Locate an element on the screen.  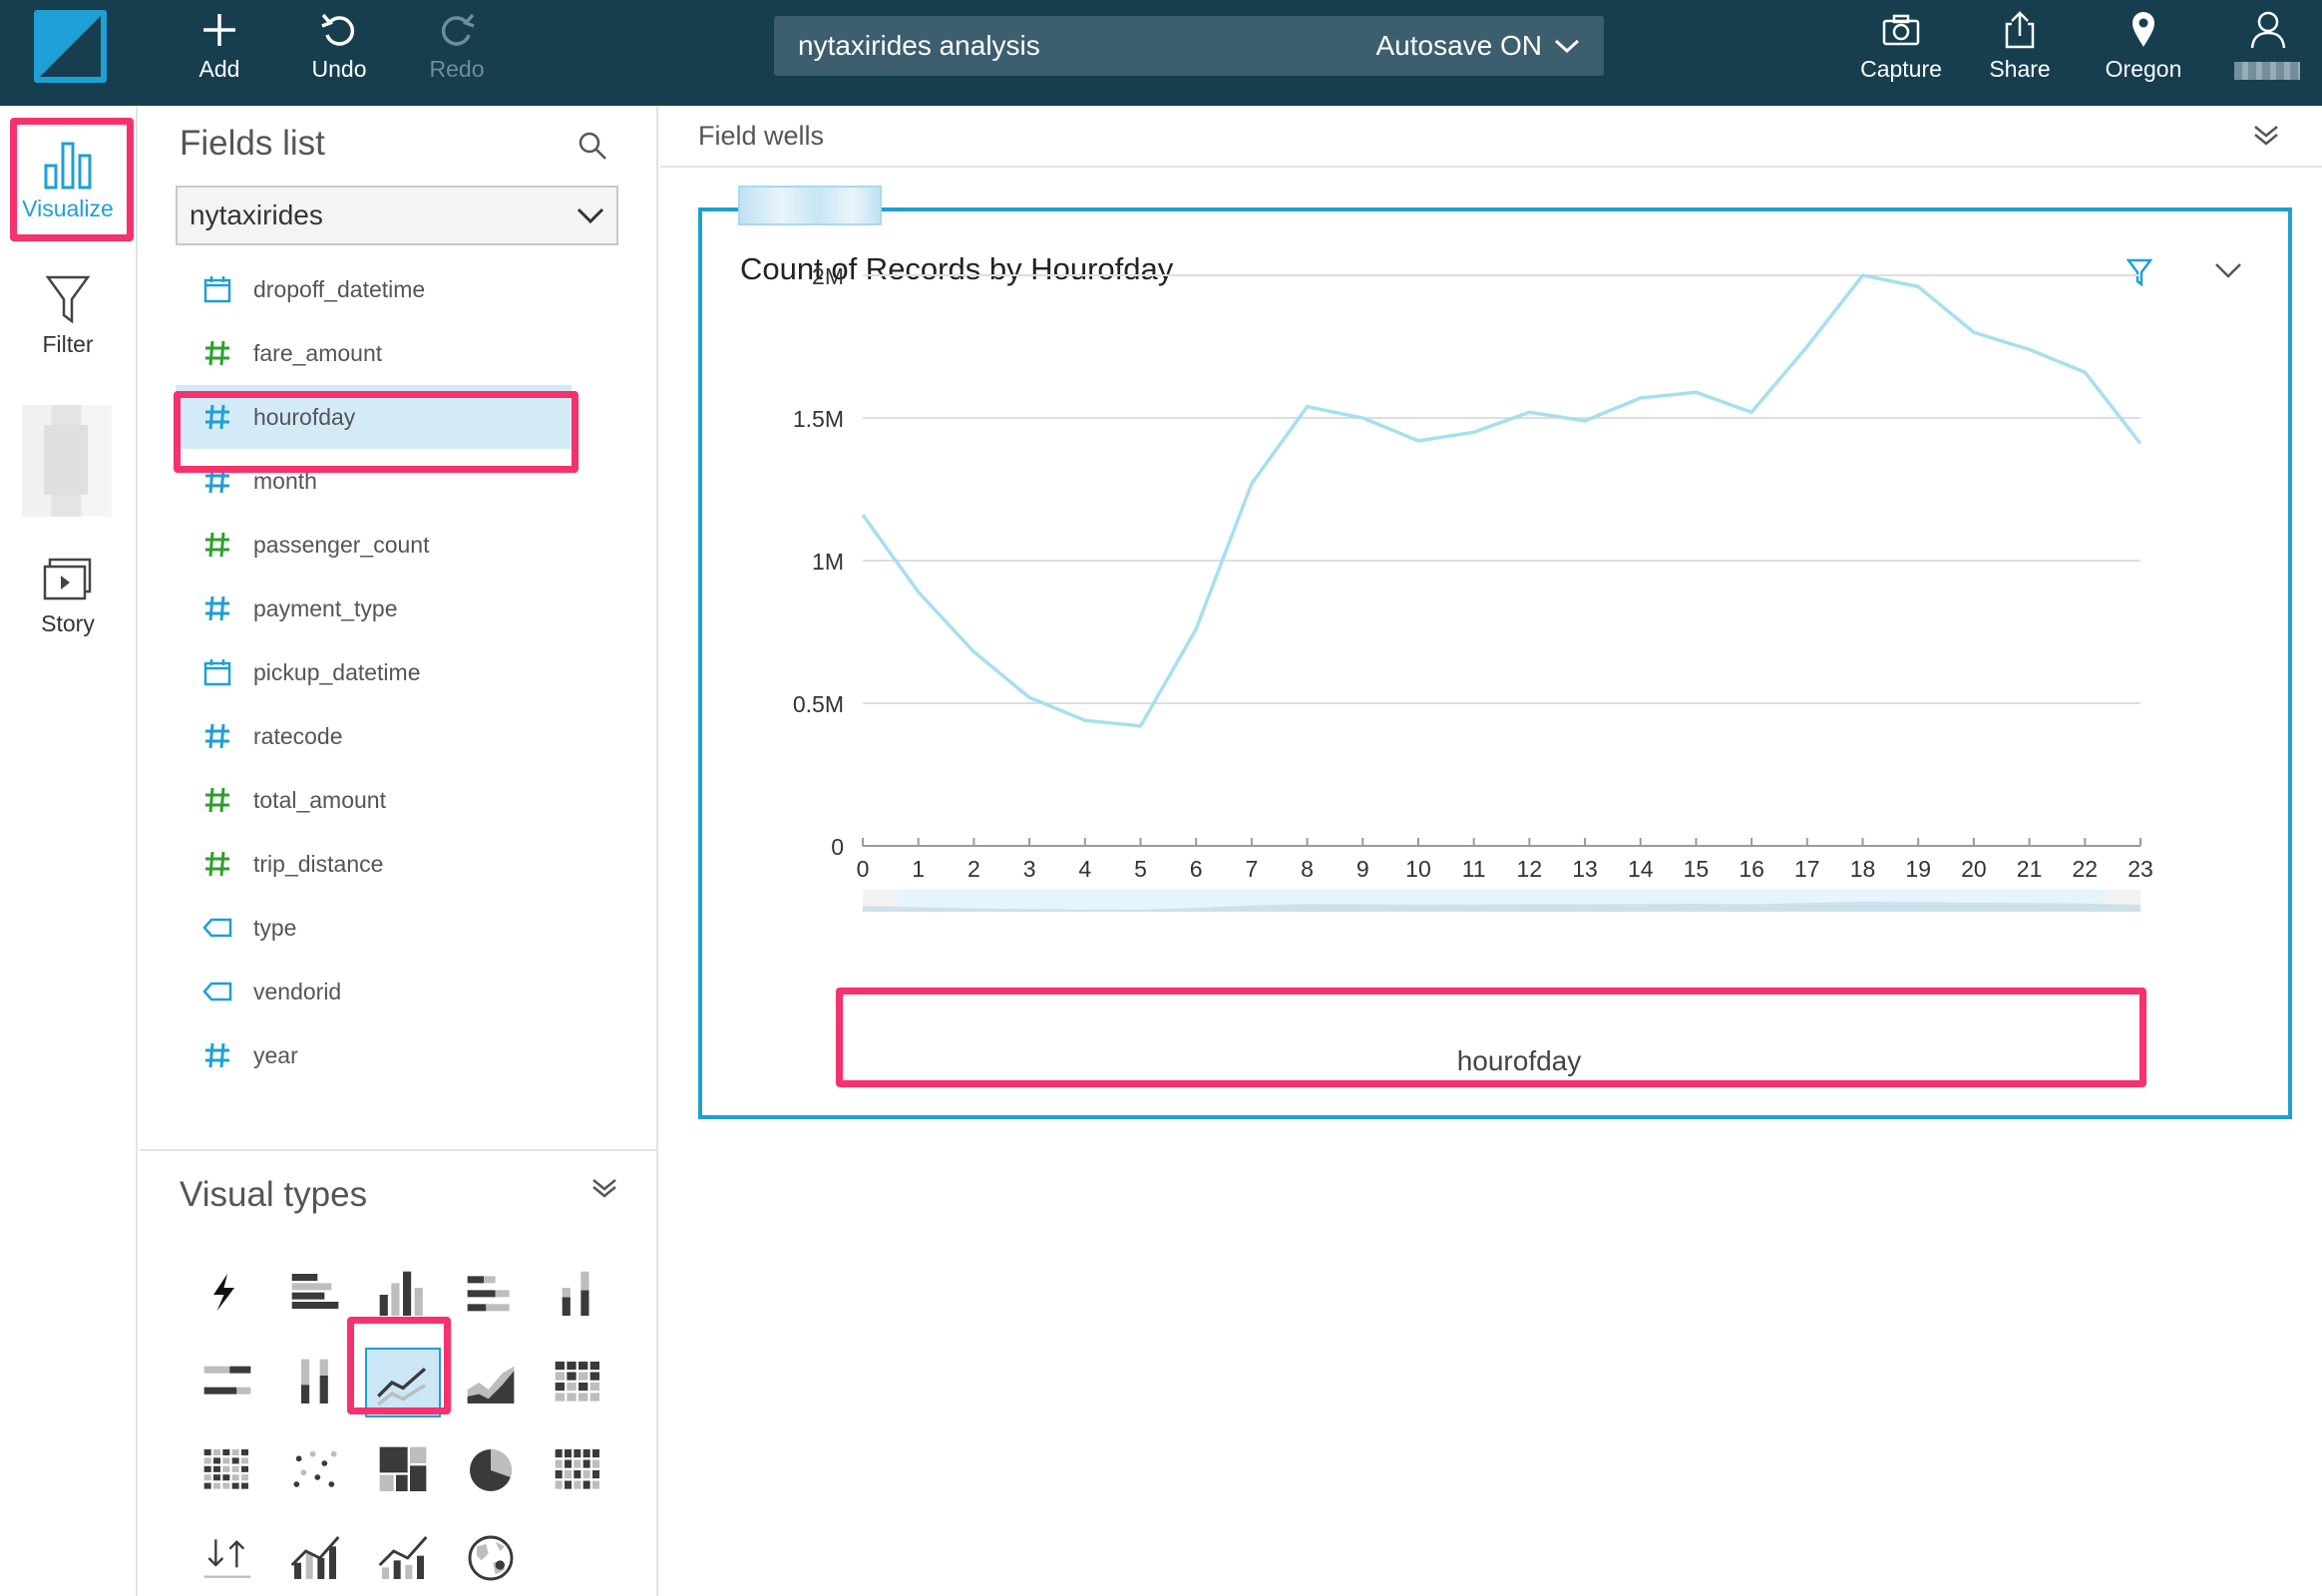
field-item-pickup-datetime: pickup_datetime is located at coordinates (375, 672).